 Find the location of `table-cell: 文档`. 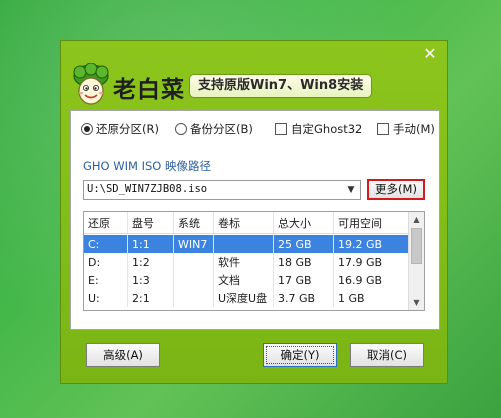

table-cell: 文档 is located at coordinates (244, 280).